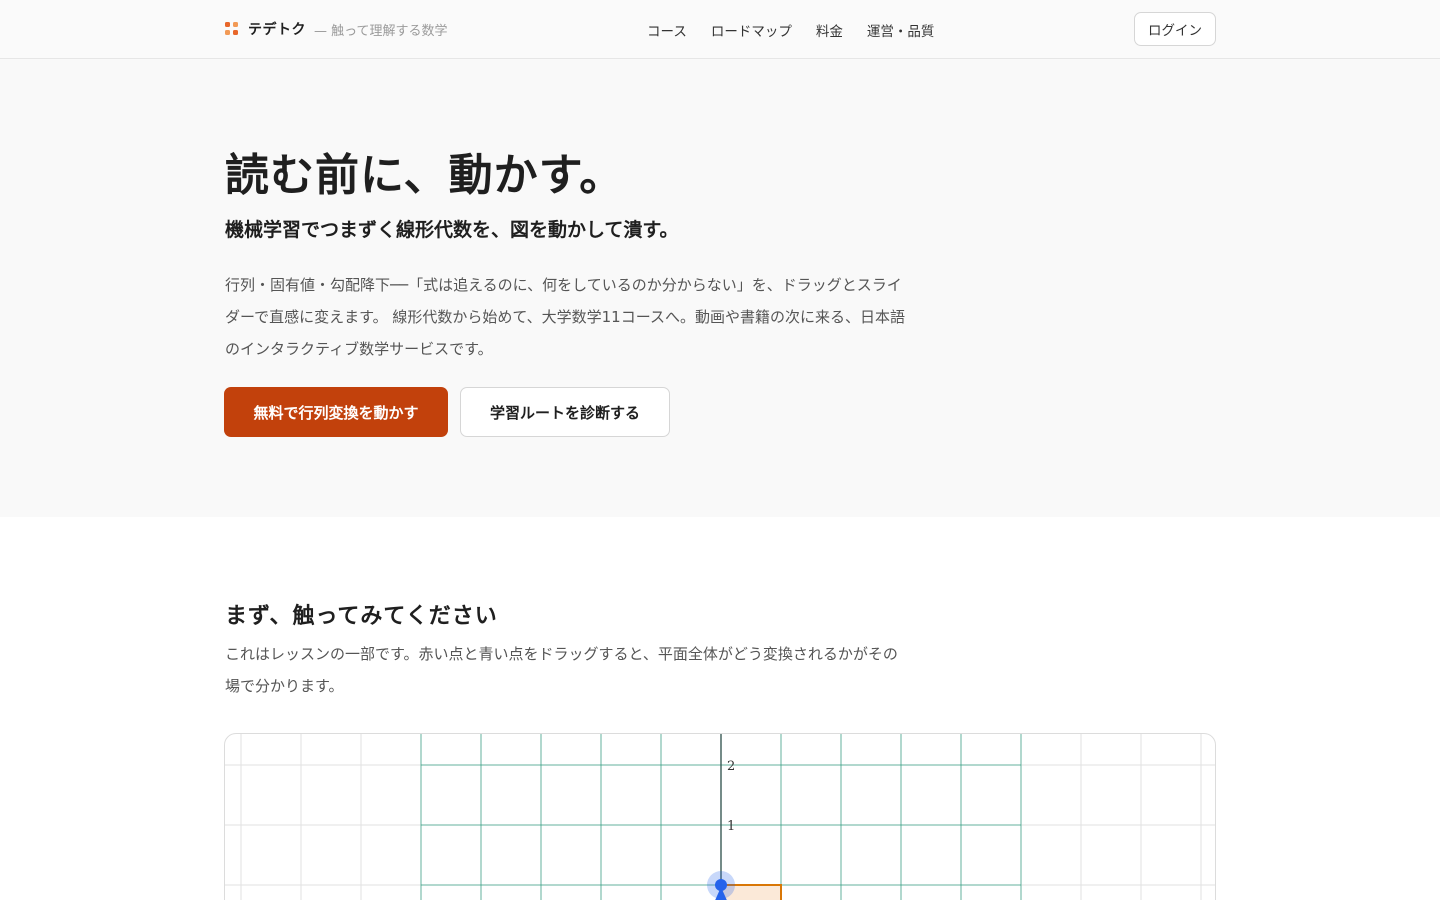 This screenshot has width=1440, height=900. What do you see at coordinates (452, 230) in the screenshot?
I see `hero-subtitle: 機械学習でつまずく線形代数を、図を動かして潰す。` at bounding box center [452, 230].